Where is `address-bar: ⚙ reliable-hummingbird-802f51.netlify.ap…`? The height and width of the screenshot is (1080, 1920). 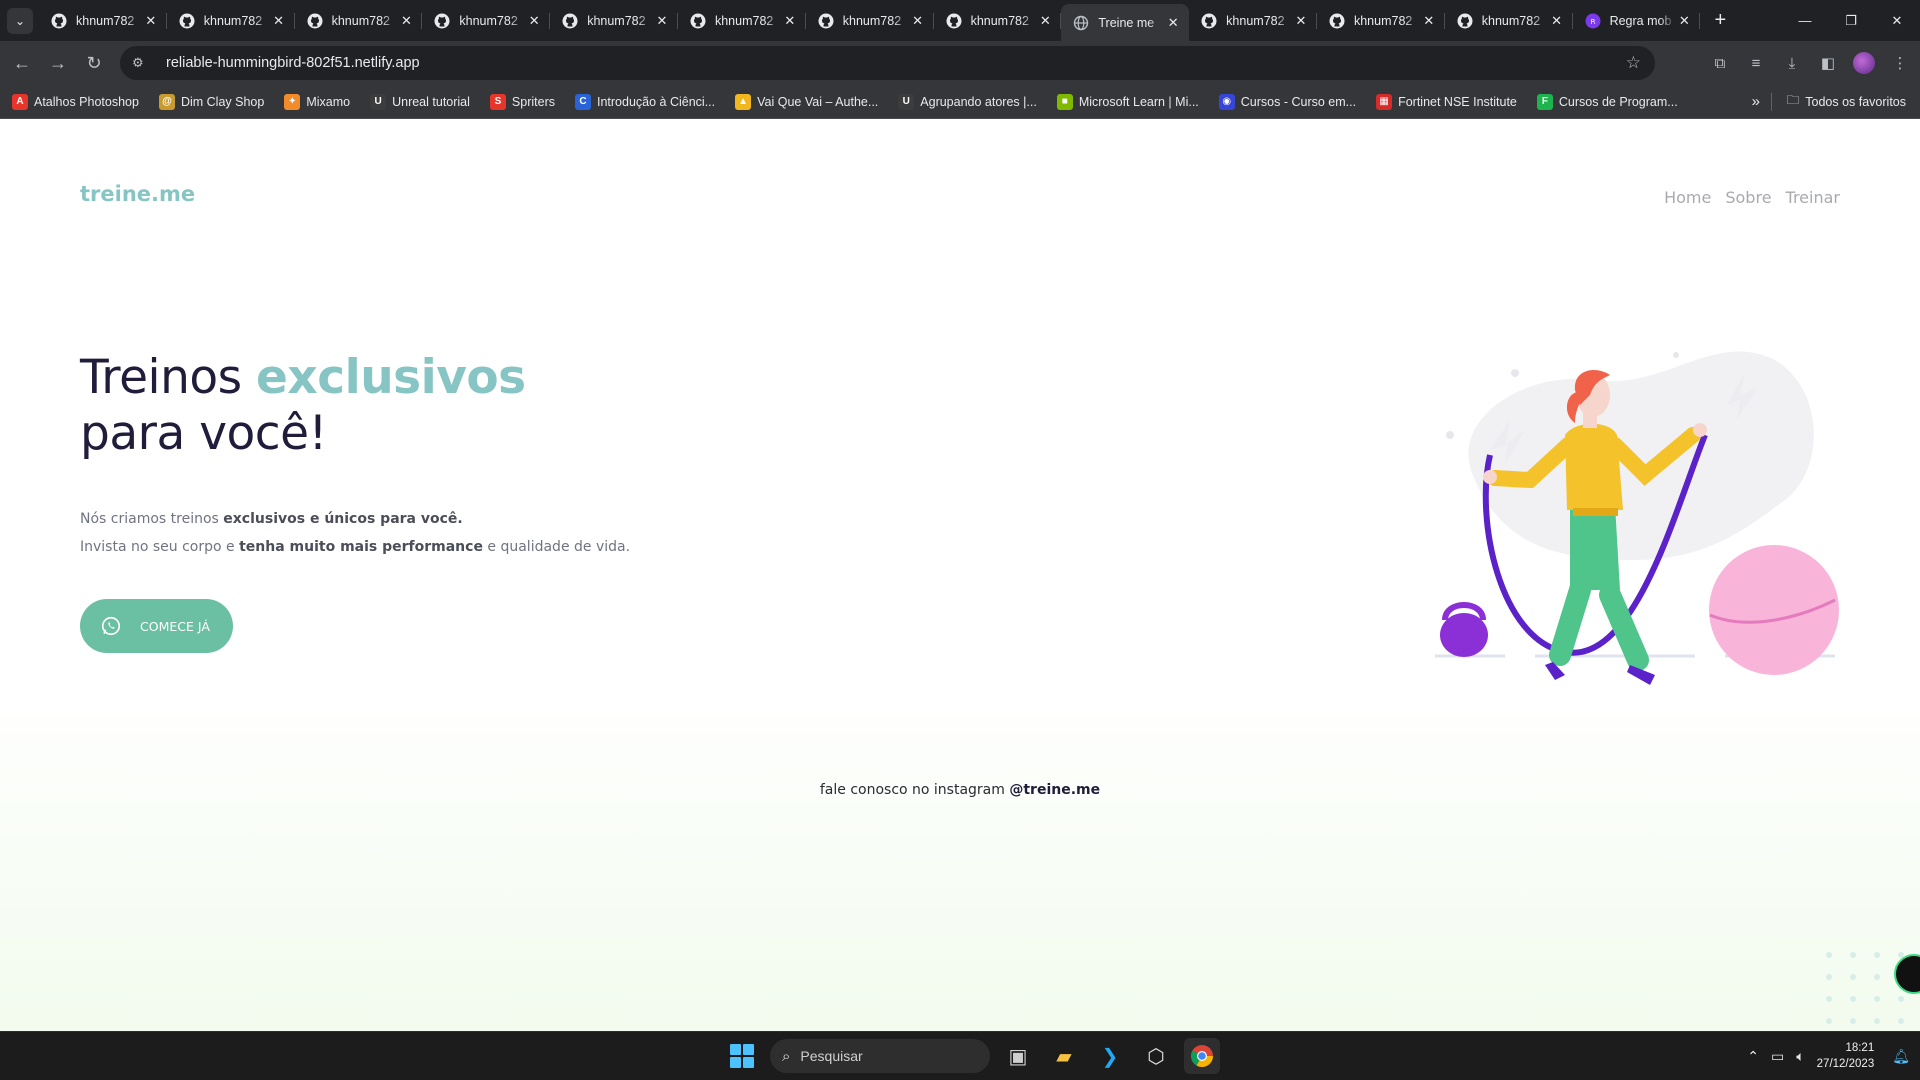 address-bar: ⚙ reliable-hummingbird-802f51.netlify.ap… is located at coordinates (887, 63).